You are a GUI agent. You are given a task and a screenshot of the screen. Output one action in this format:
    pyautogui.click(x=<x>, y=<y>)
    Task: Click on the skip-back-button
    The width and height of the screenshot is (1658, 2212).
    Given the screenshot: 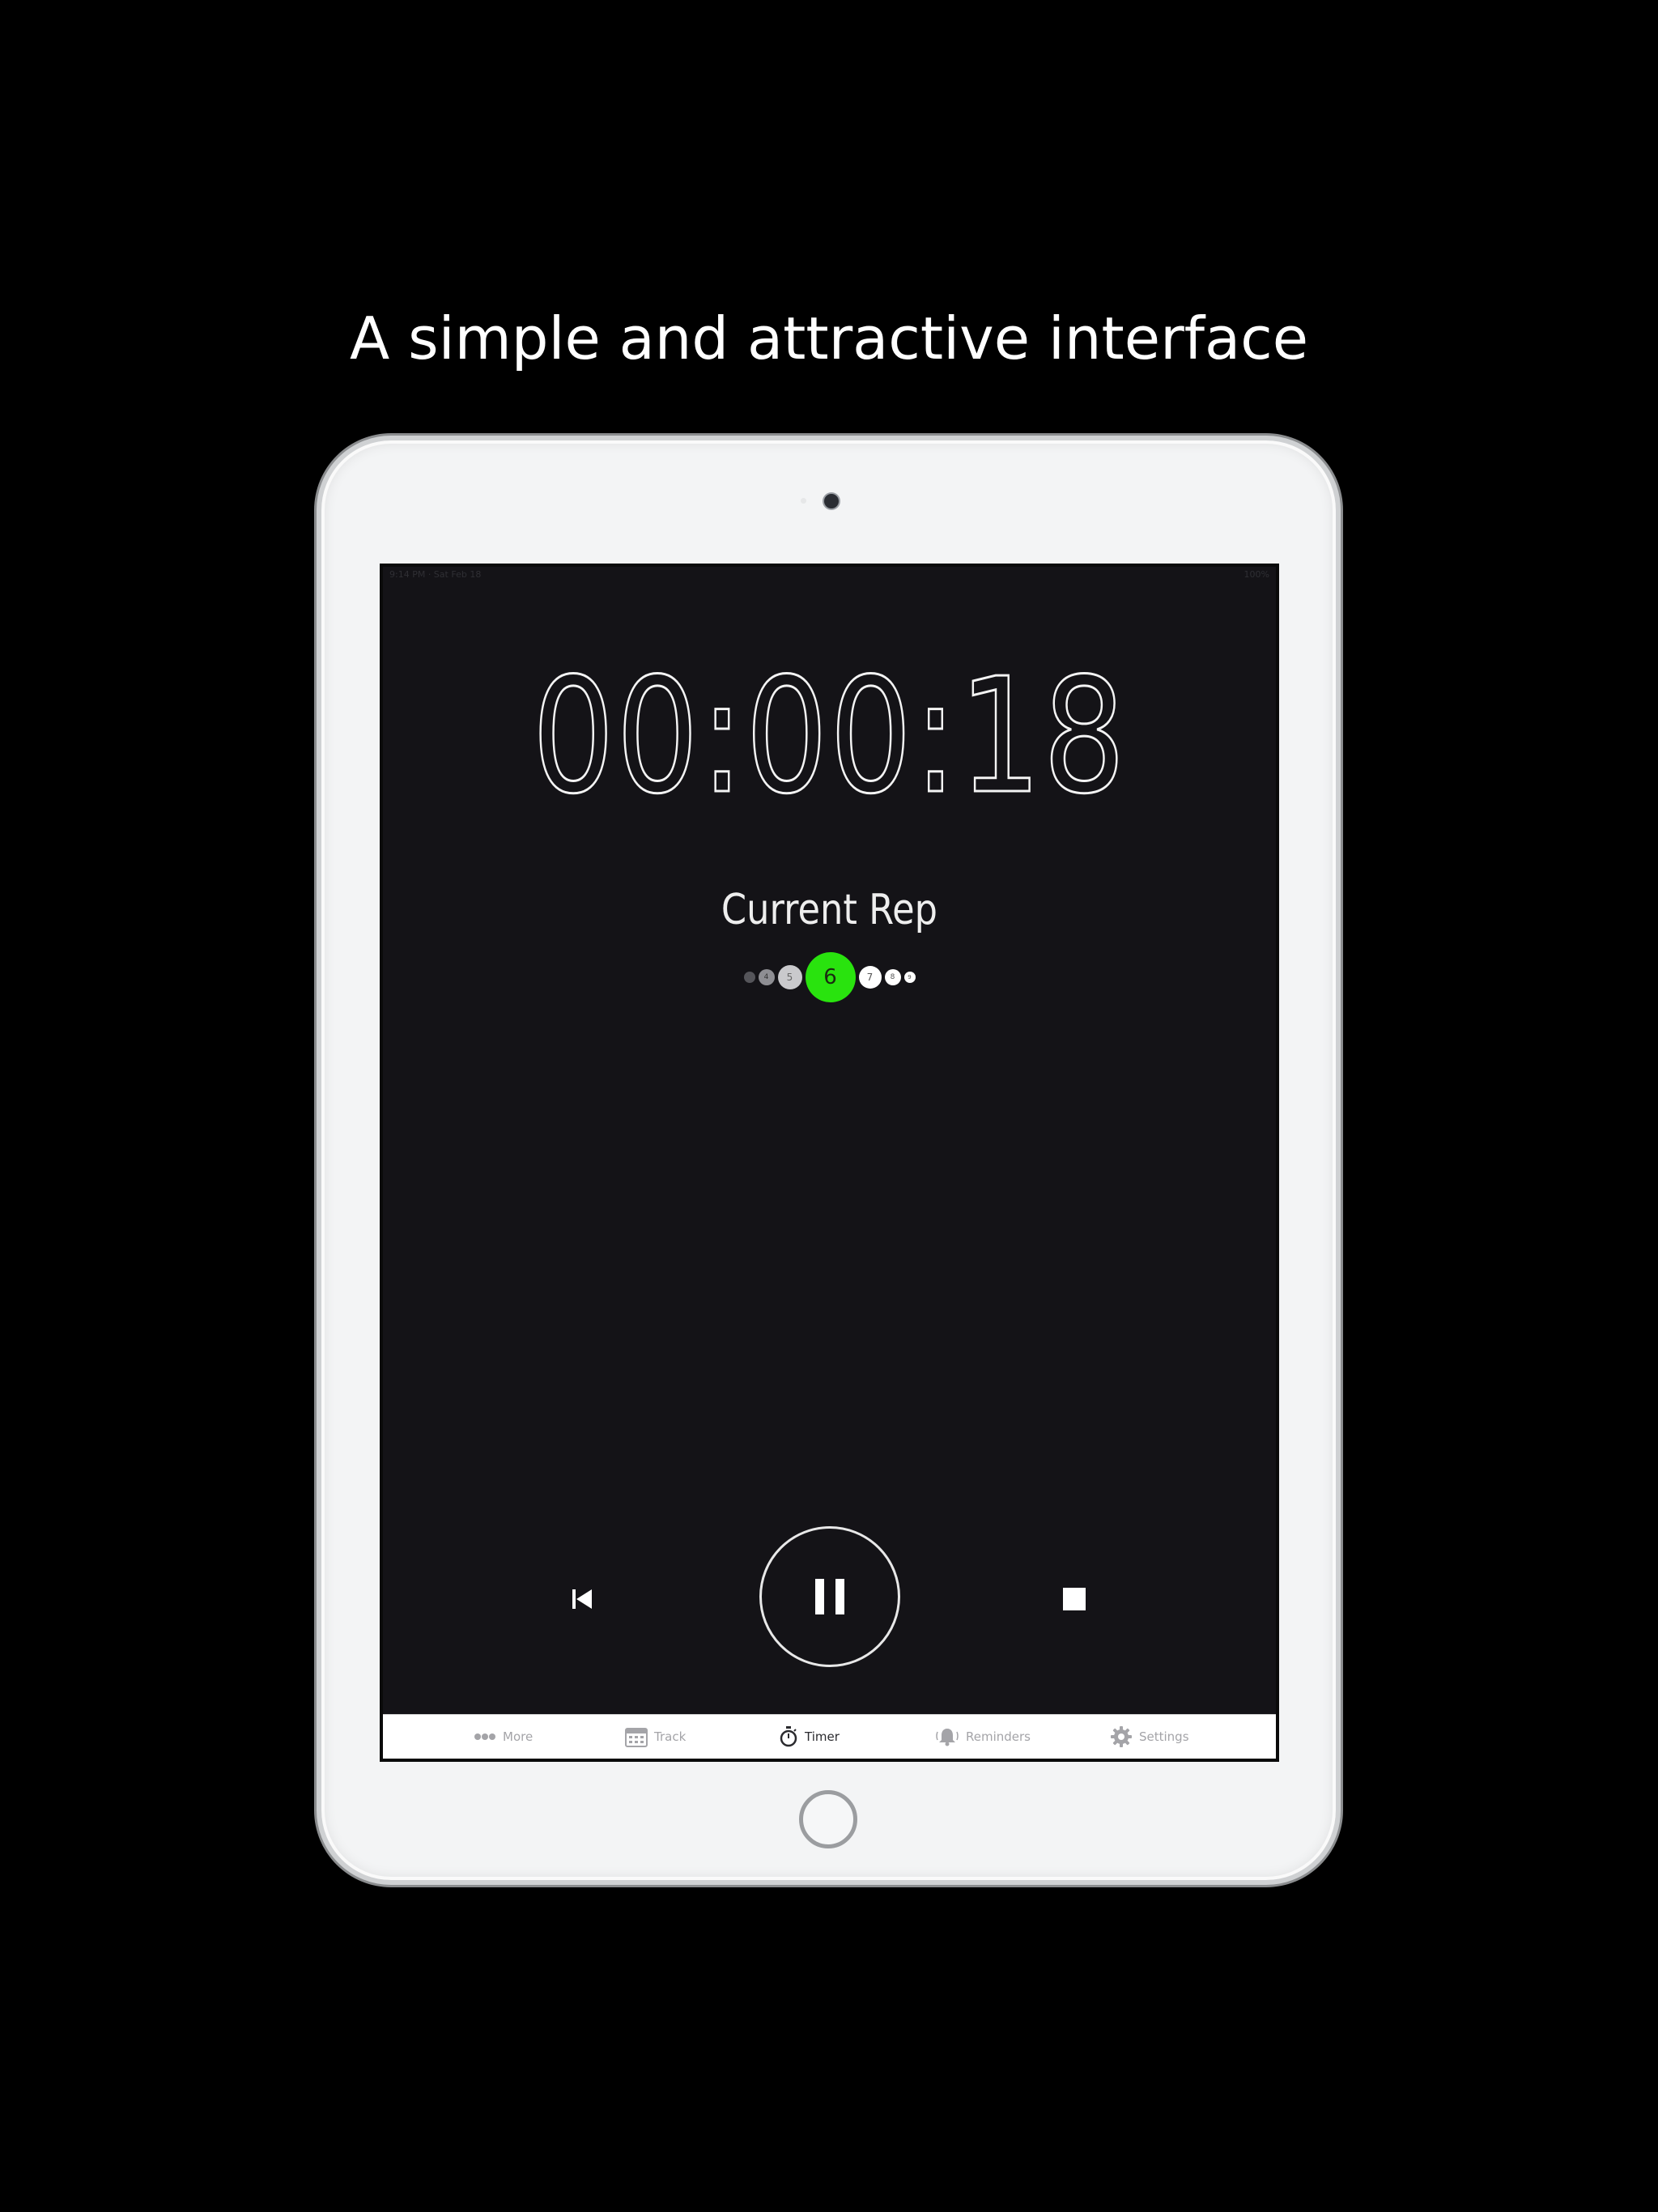 What is the action you would take?
    pyautogui.click(x=582, y=1599)
    